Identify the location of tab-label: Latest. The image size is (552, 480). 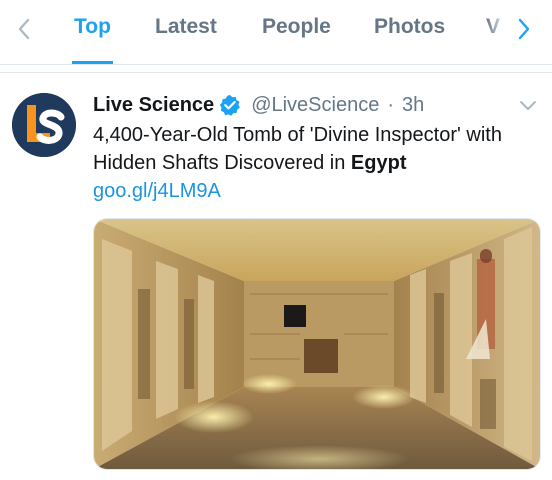
(186, 26).